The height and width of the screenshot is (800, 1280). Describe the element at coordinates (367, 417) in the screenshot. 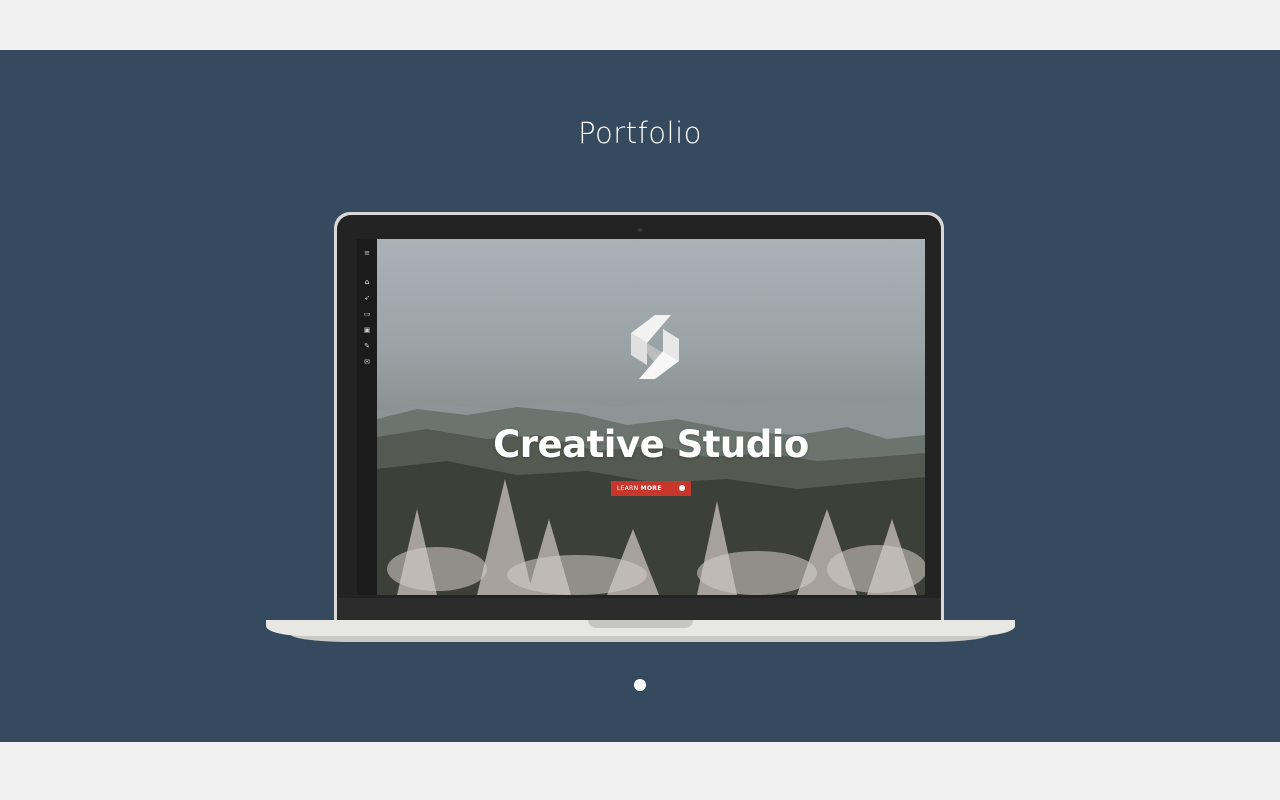

I see `site-sidebar: ≡ ⌂ ➶ ▭ ▣ ✎ ✉` at that location.